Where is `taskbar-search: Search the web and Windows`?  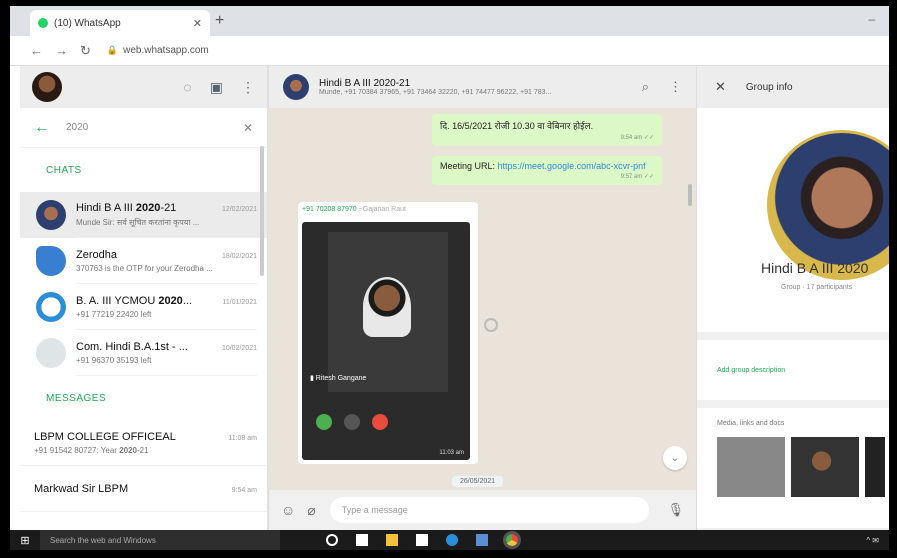 taskbar-search: Search the web and Windows is located at coordinates (160, 540).